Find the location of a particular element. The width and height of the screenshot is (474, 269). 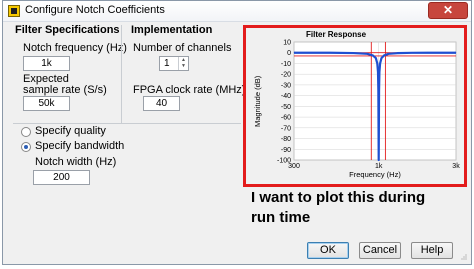

notch-frequency-label: Notch frequency (Hz) is located at coordinates (75, 48).